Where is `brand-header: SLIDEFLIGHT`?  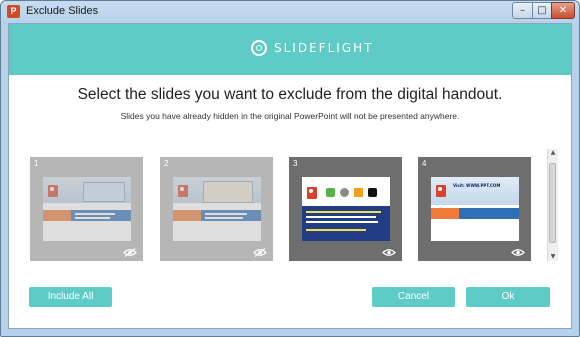
brand-header: SLIDEFLIGHT is located at coordinates (290, 49).